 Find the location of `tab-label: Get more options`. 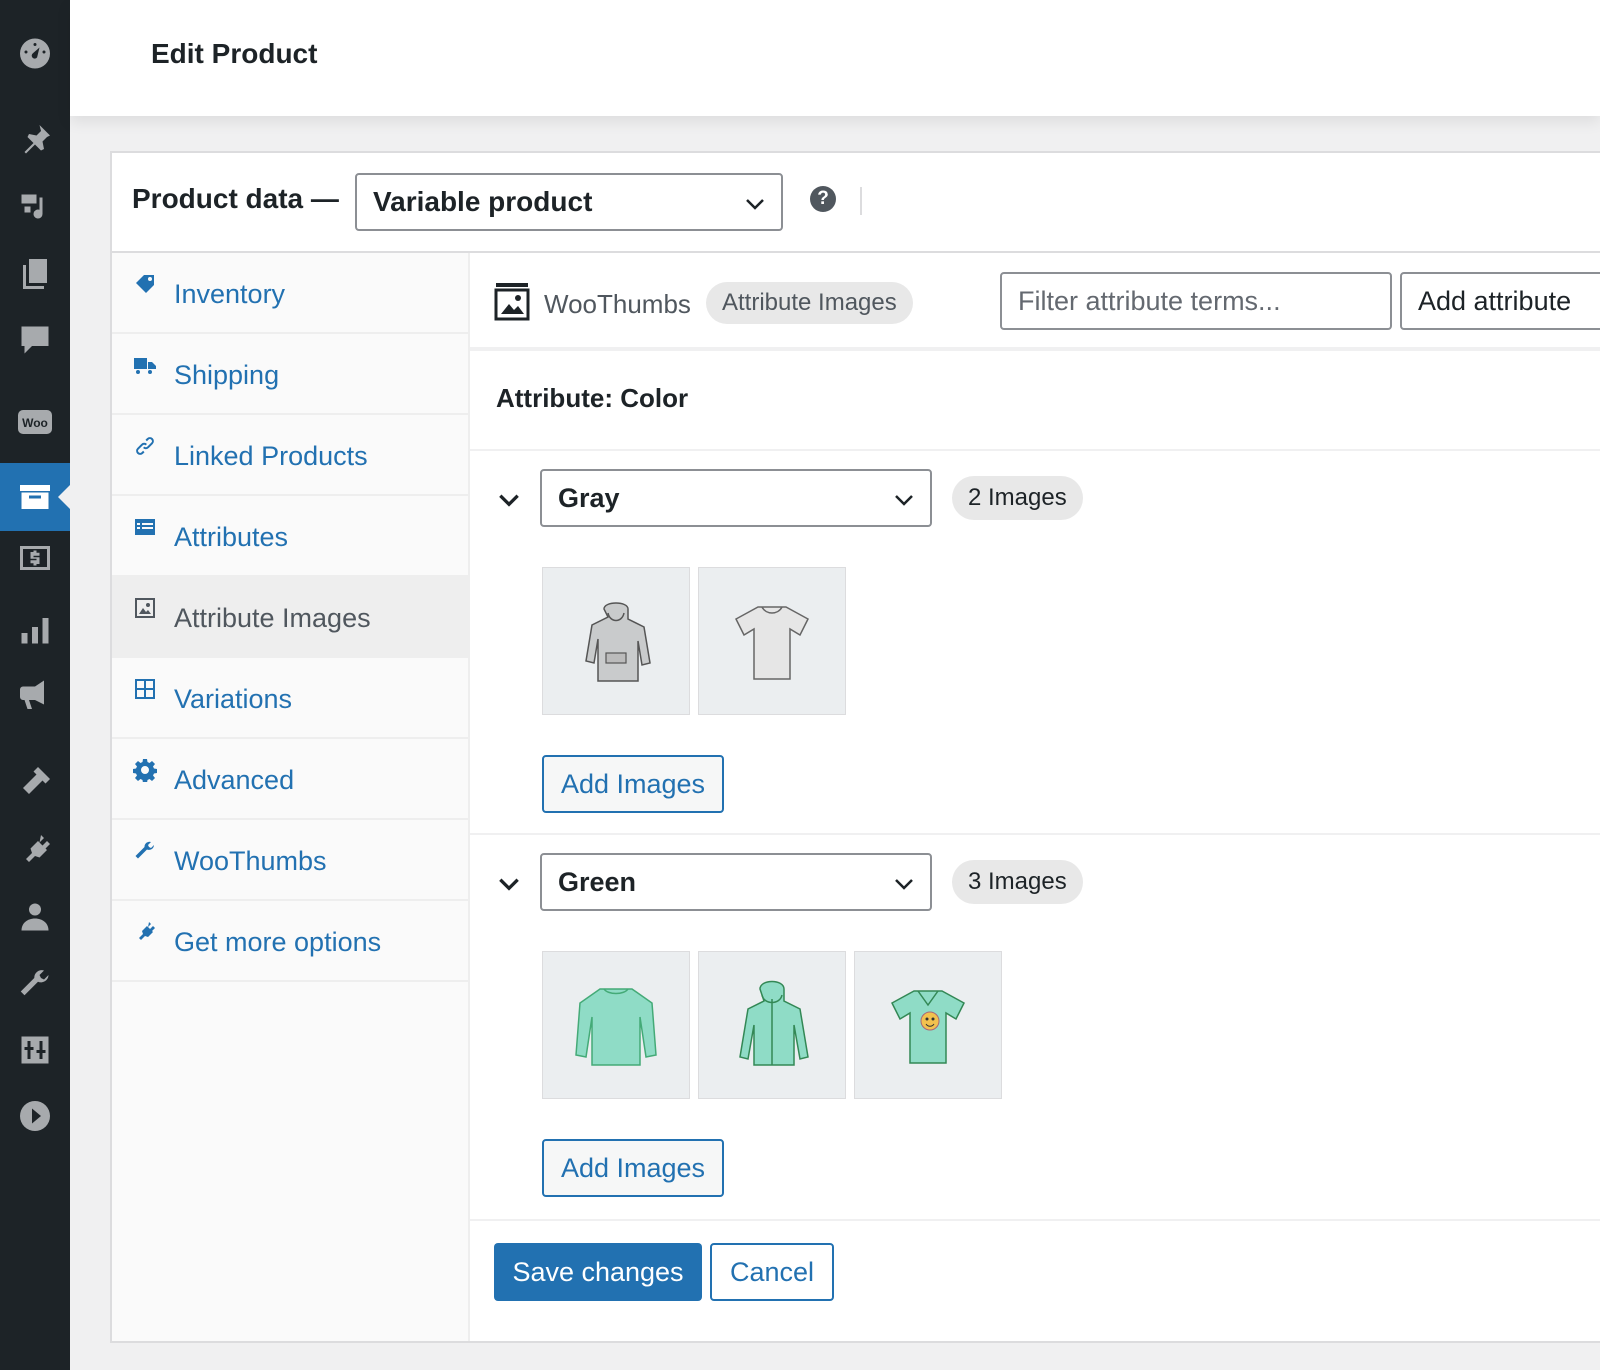

tab-label: Get more options is located at coordinates (278, 942).